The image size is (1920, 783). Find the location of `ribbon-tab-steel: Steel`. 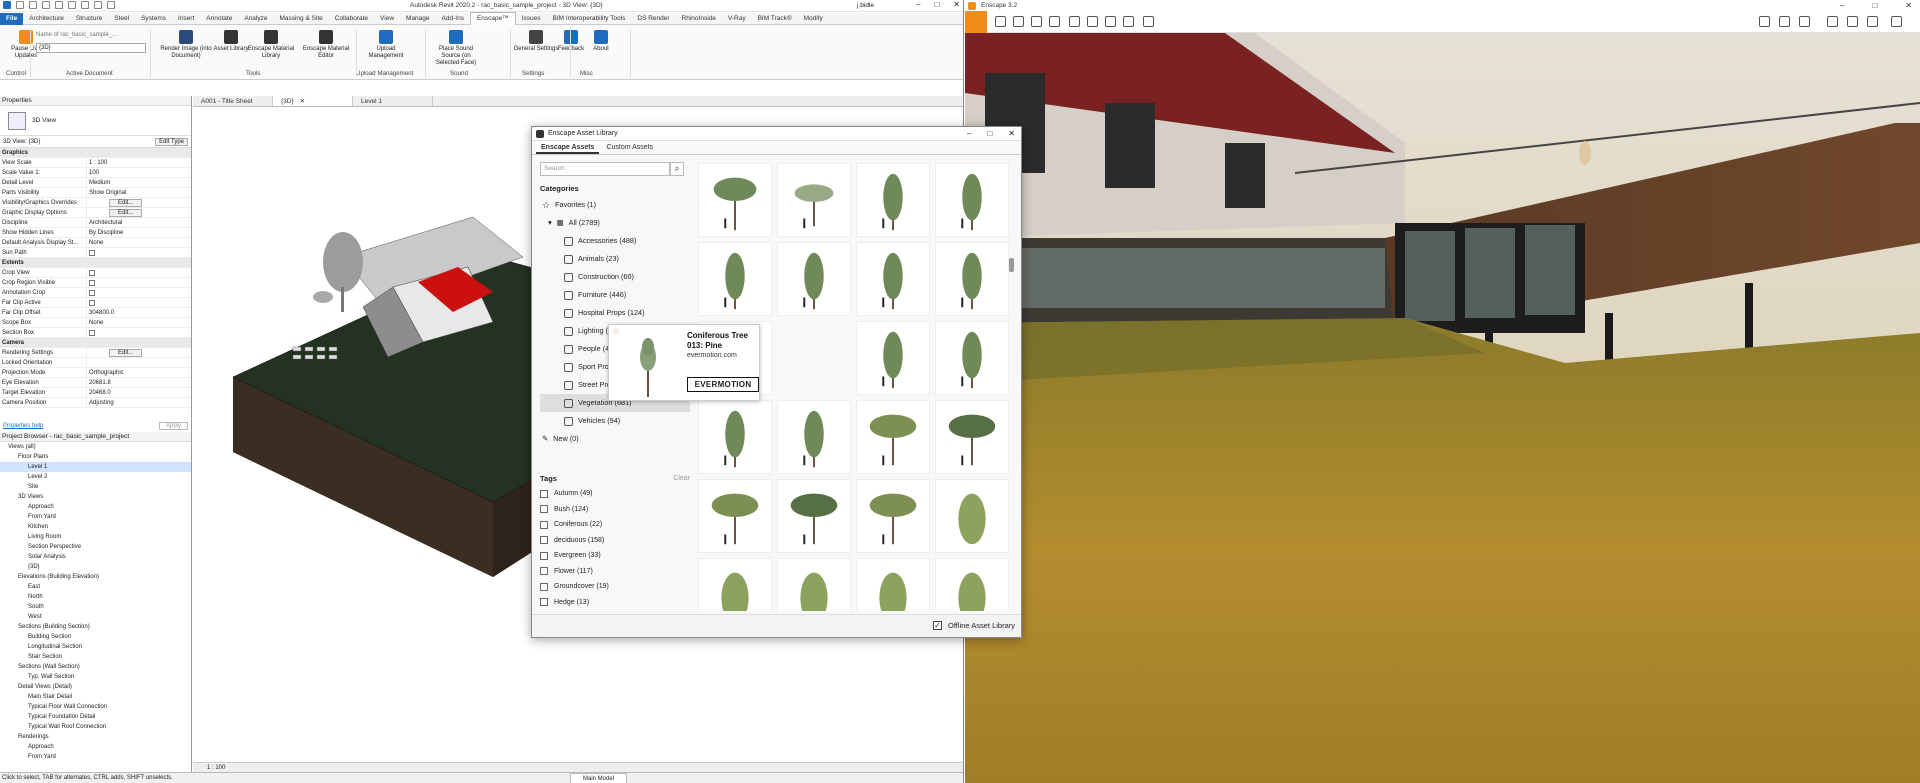

ribbon-tab-steel: Steel is located at coordinates (121, 19).